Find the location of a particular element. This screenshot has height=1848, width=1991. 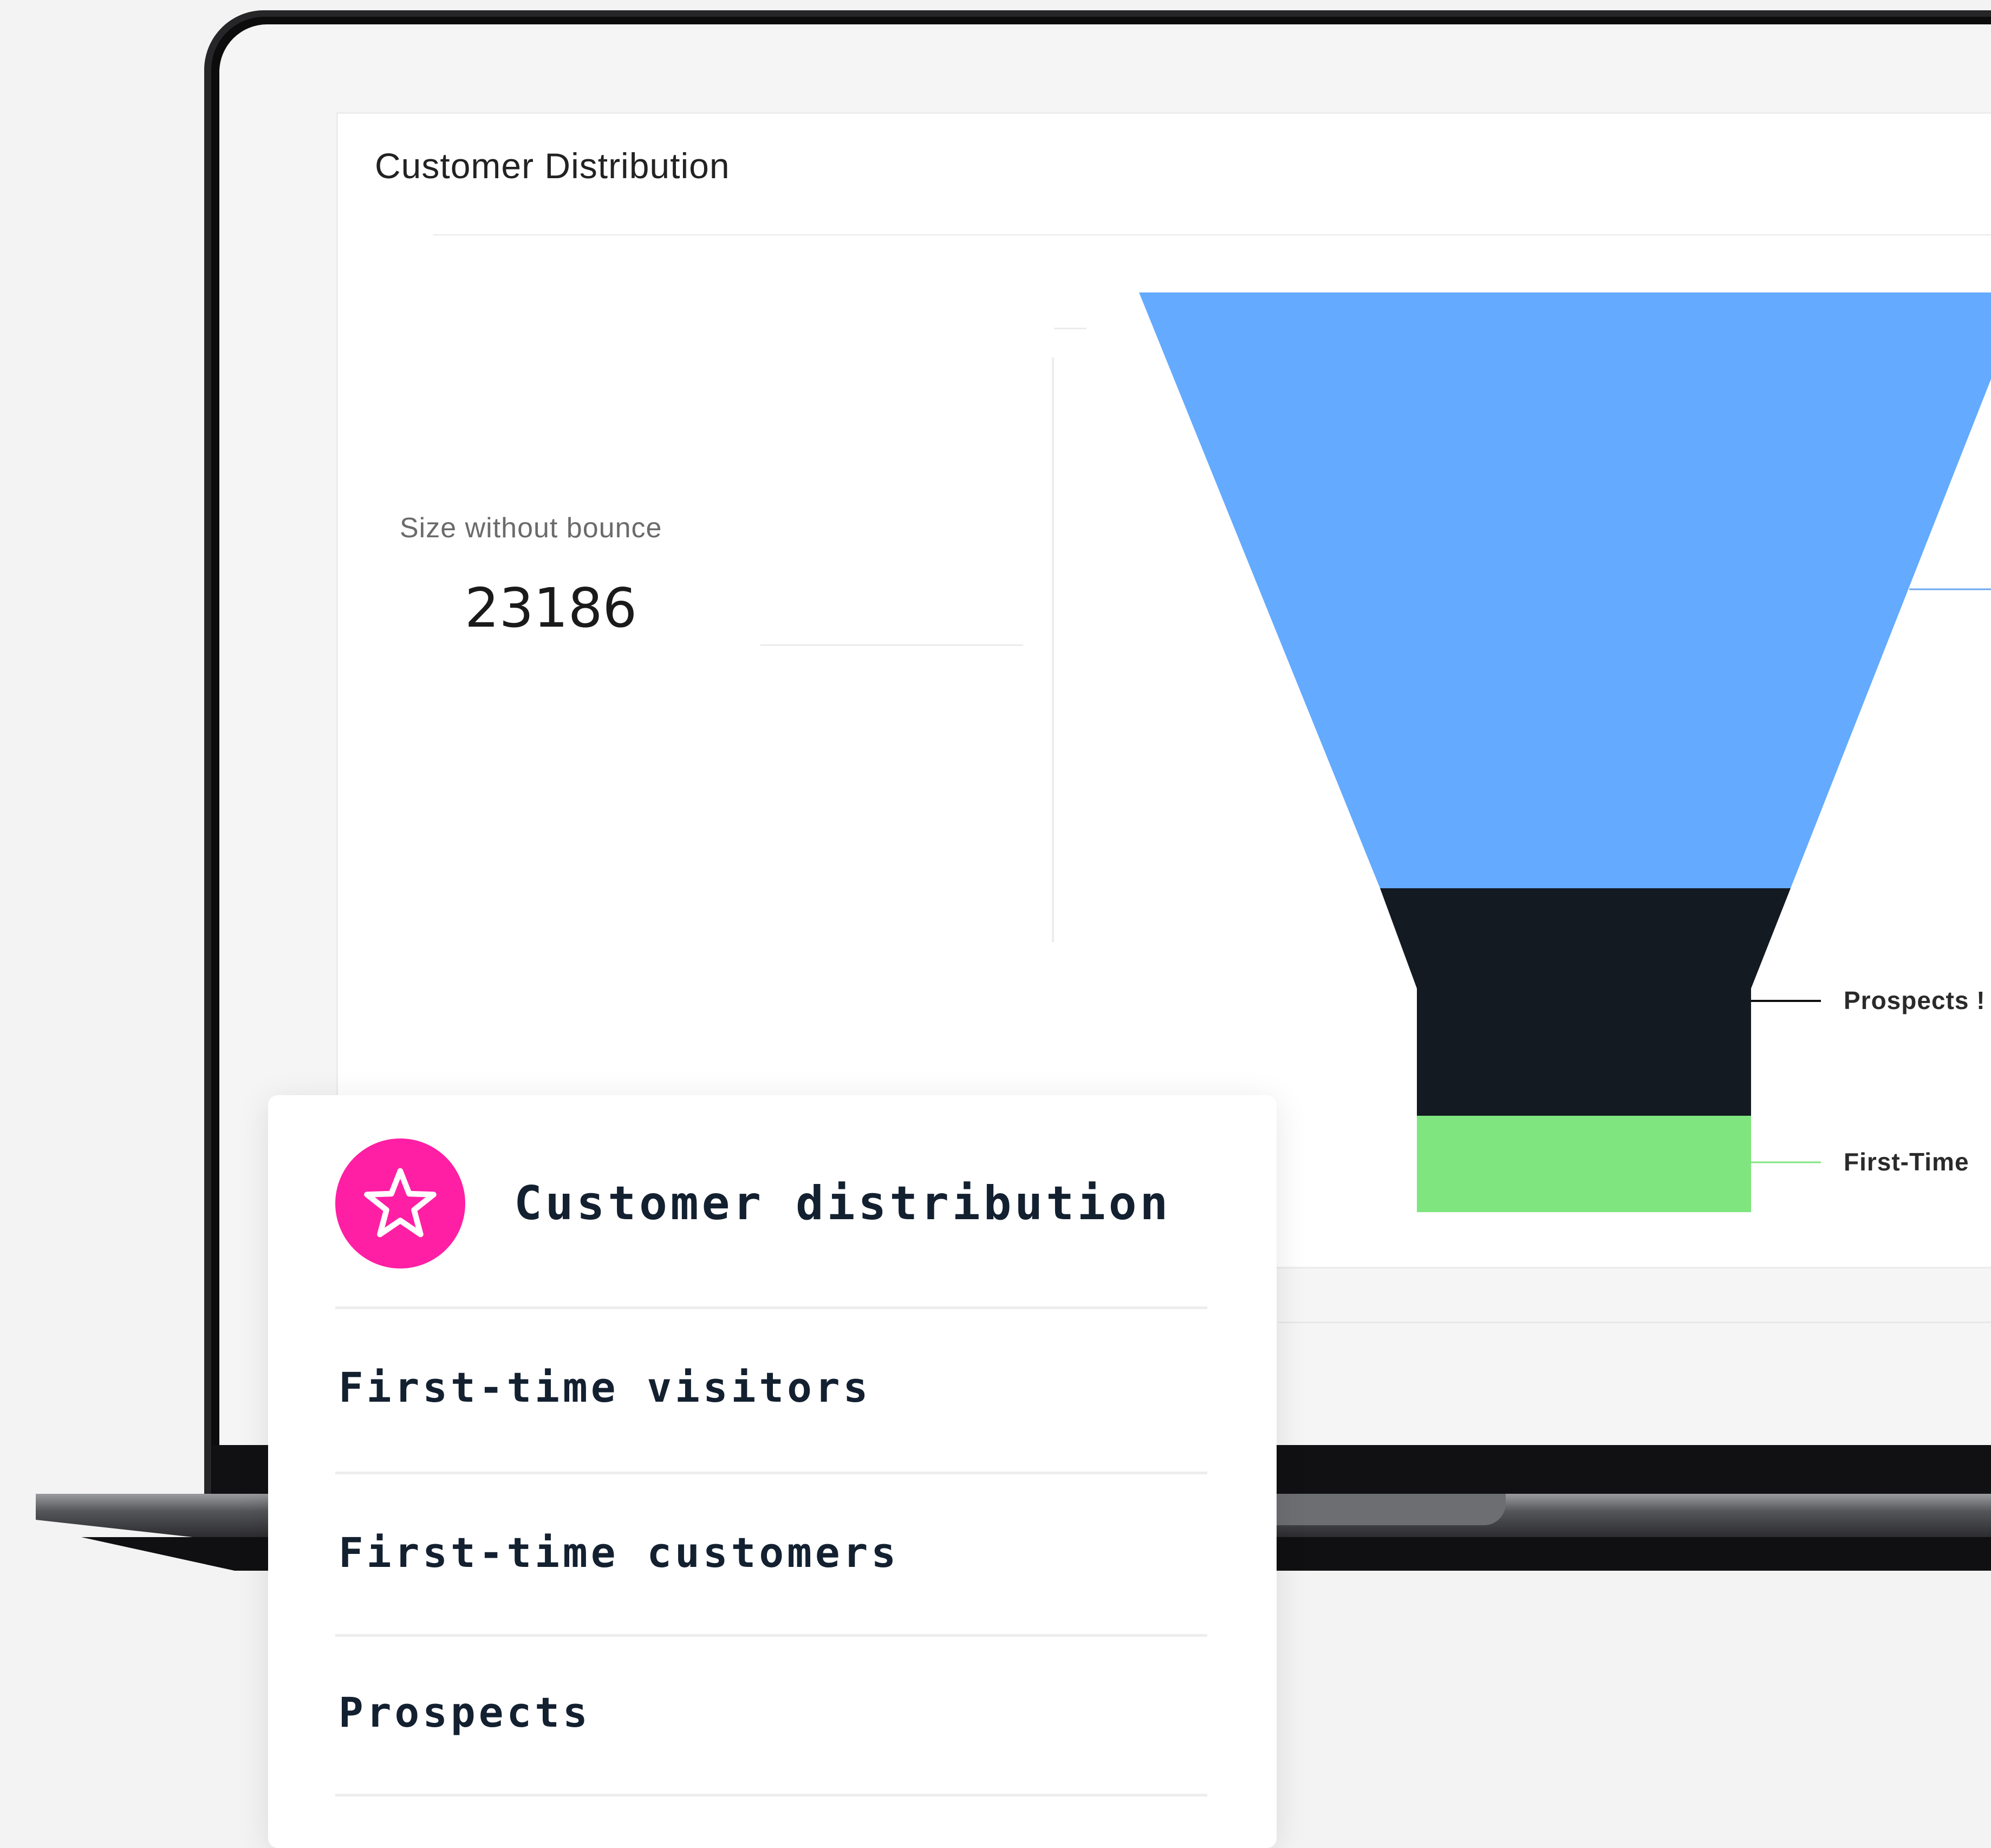

panel-title: Customer Distribution is located at coordinates (552, 166).